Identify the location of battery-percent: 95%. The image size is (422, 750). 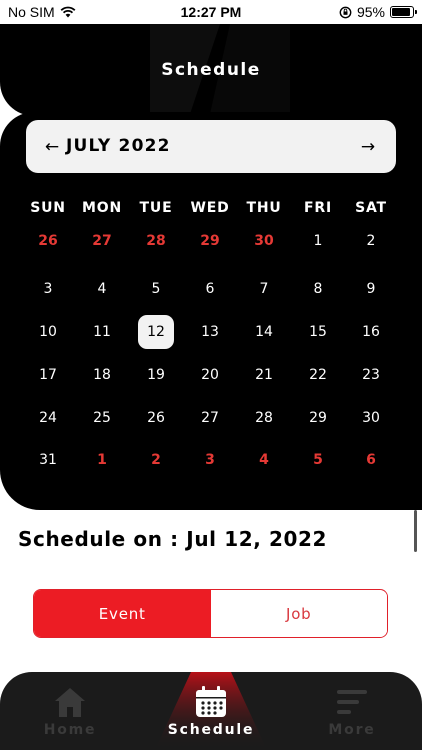
(370, 12).